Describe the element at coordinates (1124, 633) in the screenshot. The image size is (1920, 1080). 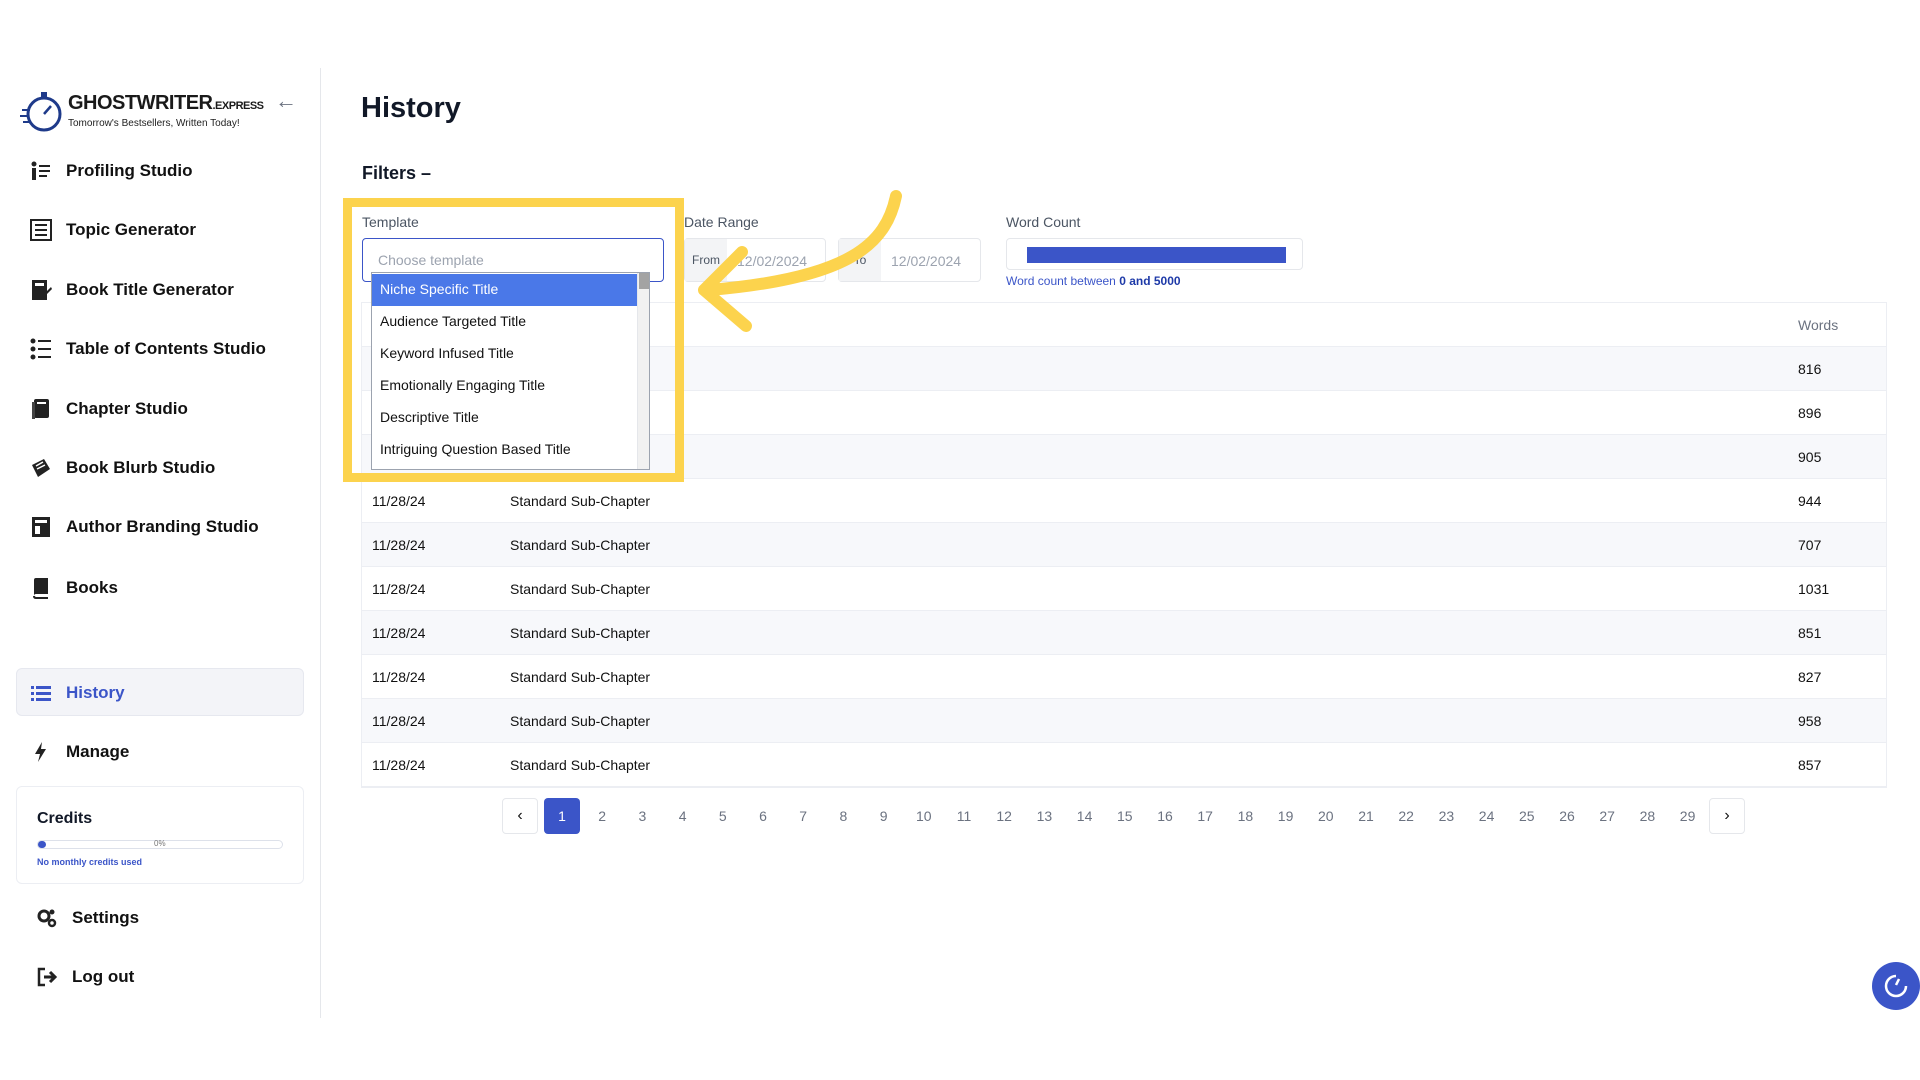
I see `table-row: 11/28/24 Standard Sub-Chapter 851` at that location.